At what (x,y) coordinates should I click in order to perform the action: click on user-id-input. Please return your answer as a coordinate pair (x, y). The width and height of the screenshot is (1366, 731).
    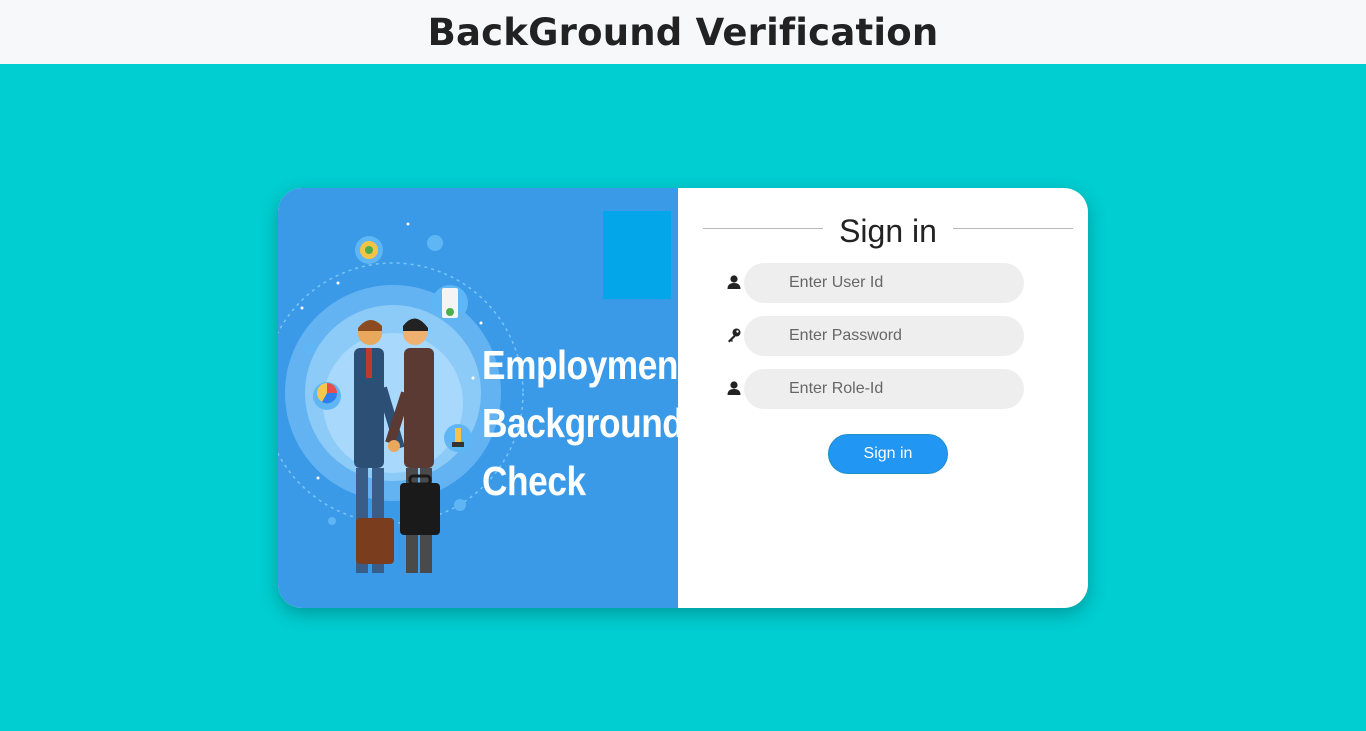
    Looking at the image, I should click on (884, 283).